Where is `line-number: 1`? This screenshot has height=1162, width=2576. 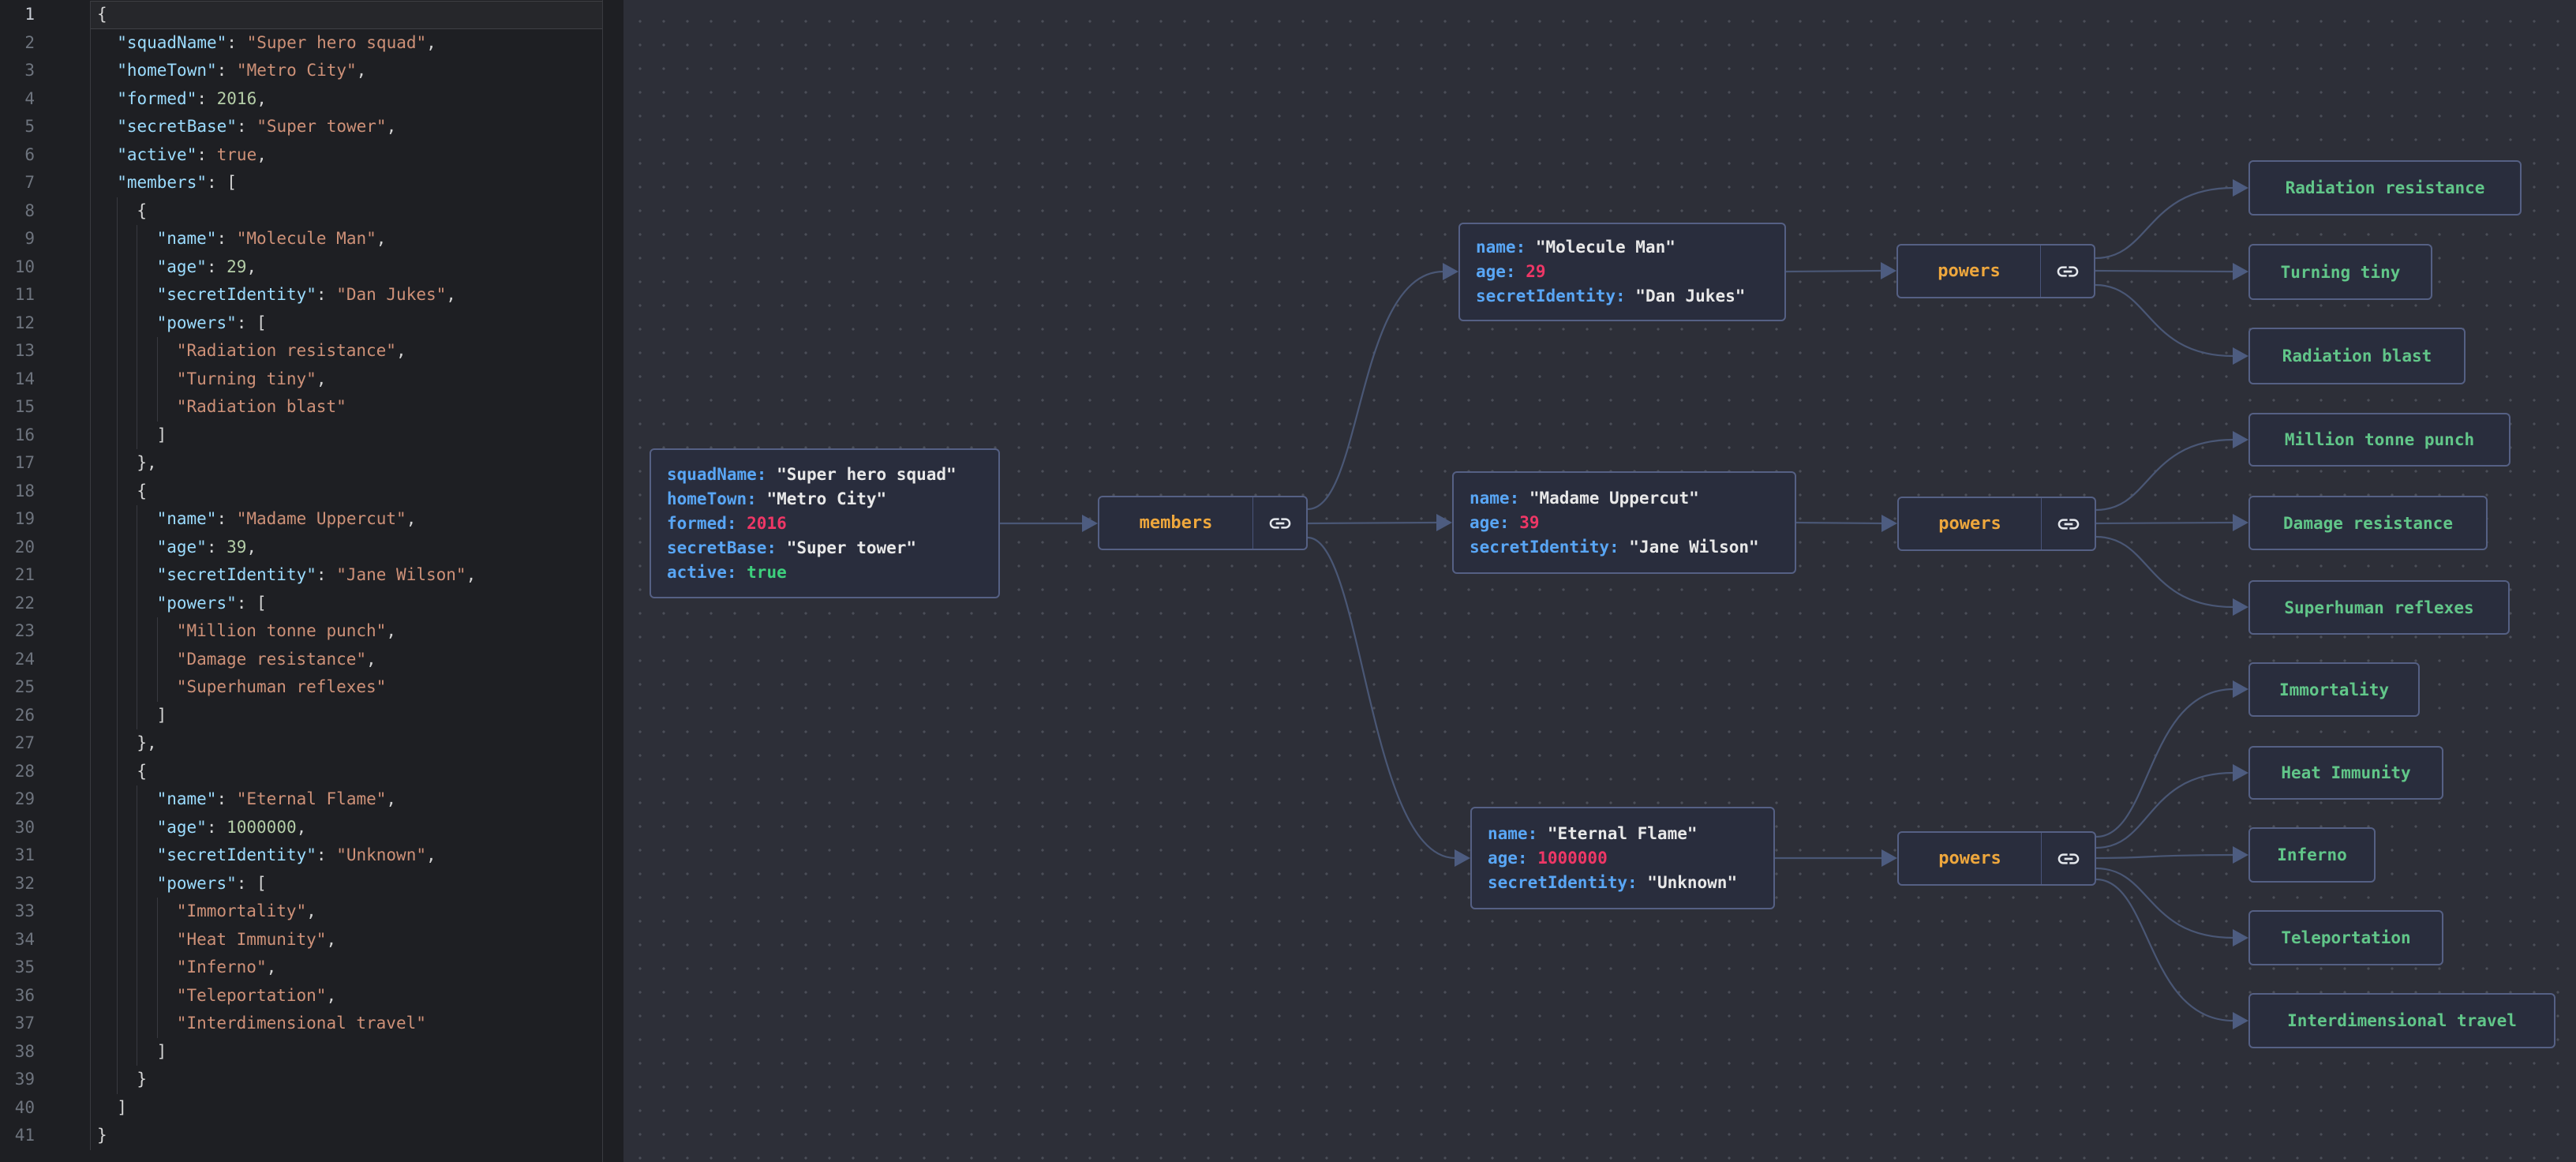
line-number: 1 is located at coordinates (45, 15).